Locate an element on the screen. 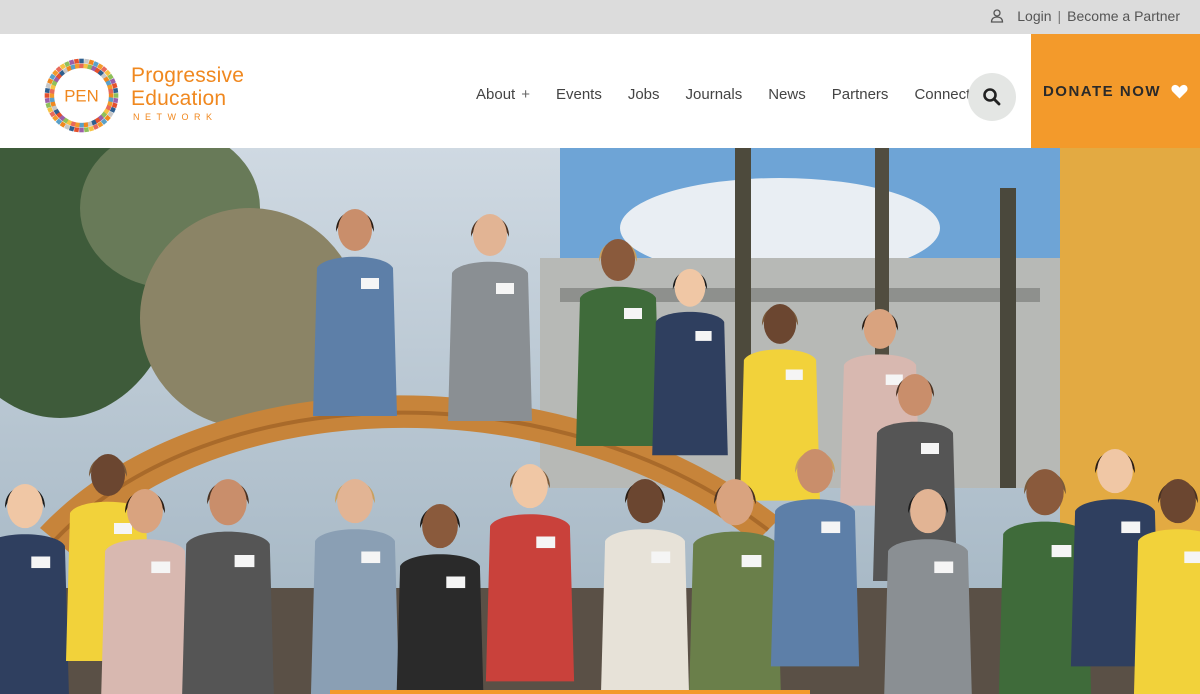 Image resolution: width=1200 pixels, height=694 pixels. nav-item-partners: Partners is located at coordinates (860, 94).